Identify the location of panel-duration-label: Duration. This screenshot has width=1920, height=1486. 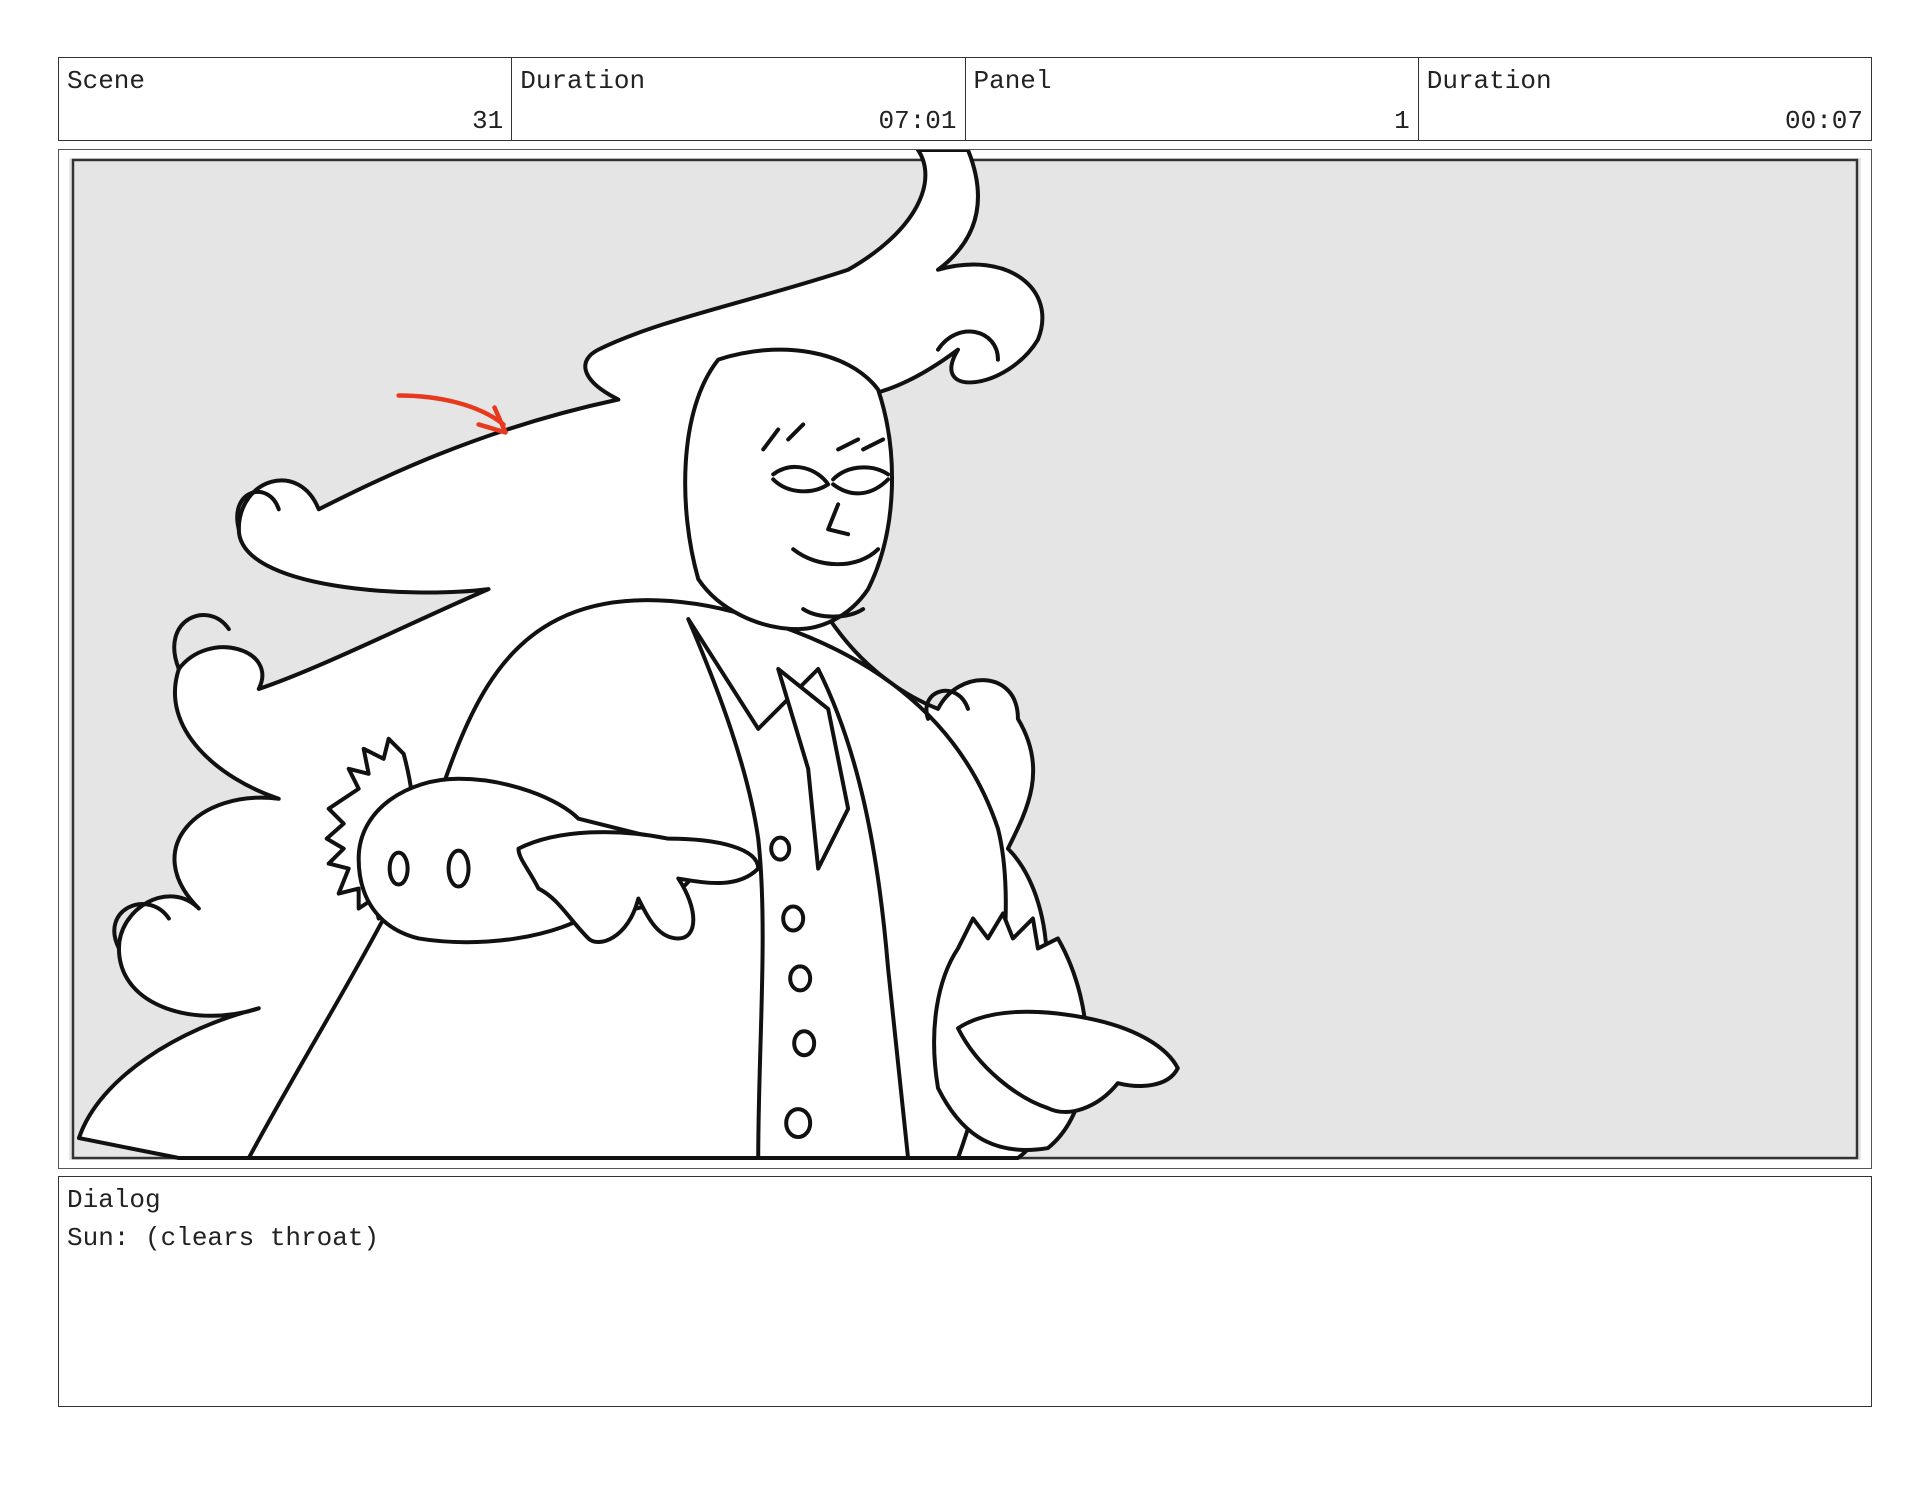
(1489, 81).